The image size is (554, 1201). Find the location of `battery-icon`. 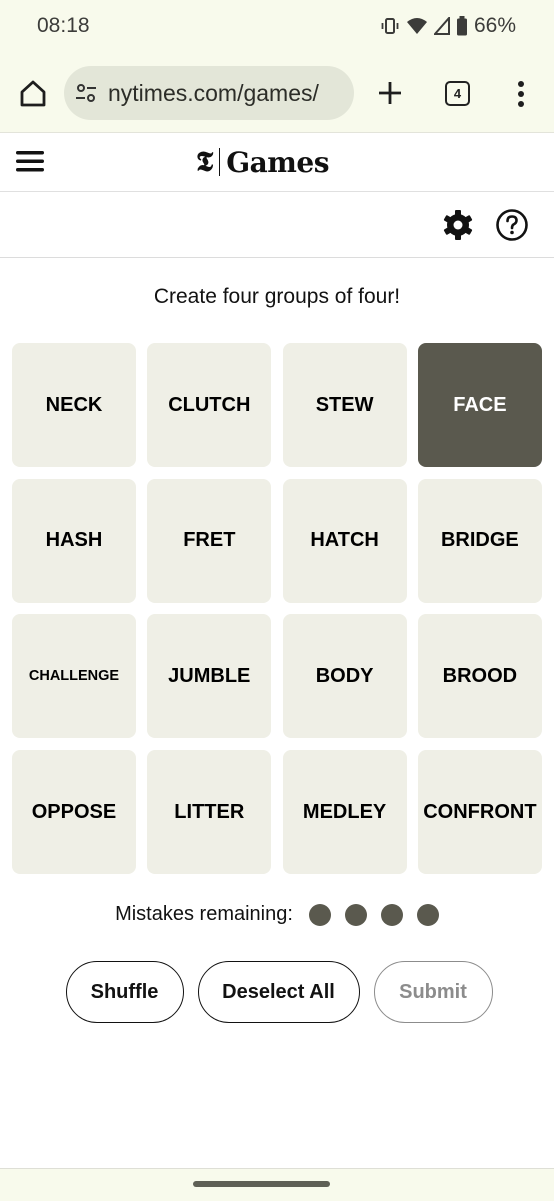

battery-icon is located at coordinates (461, 26).